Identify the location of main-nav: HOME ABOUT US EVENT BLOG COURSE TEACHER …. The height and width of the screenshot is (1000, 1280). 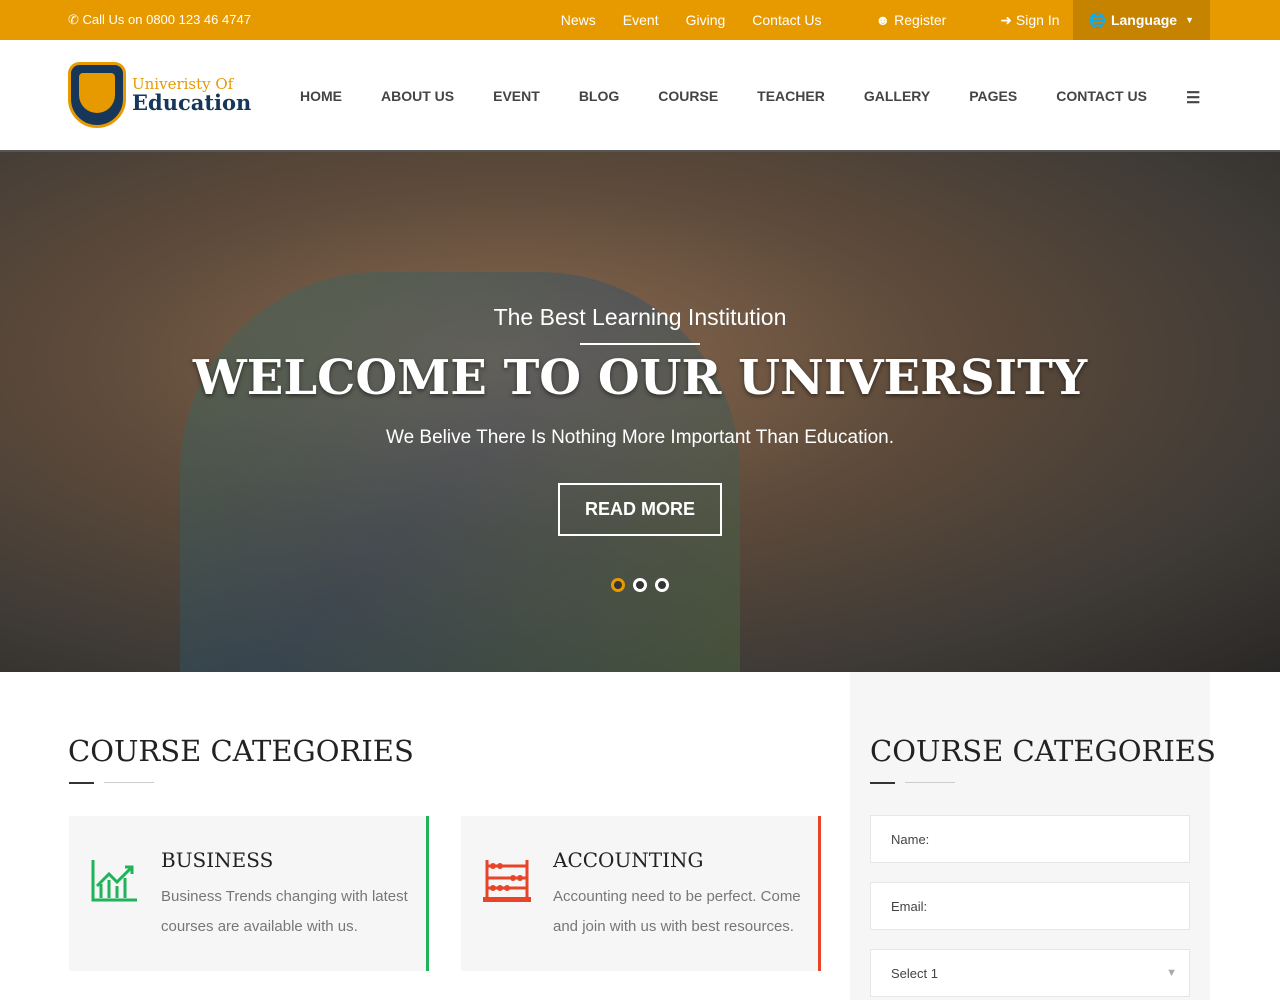
(769, 98).